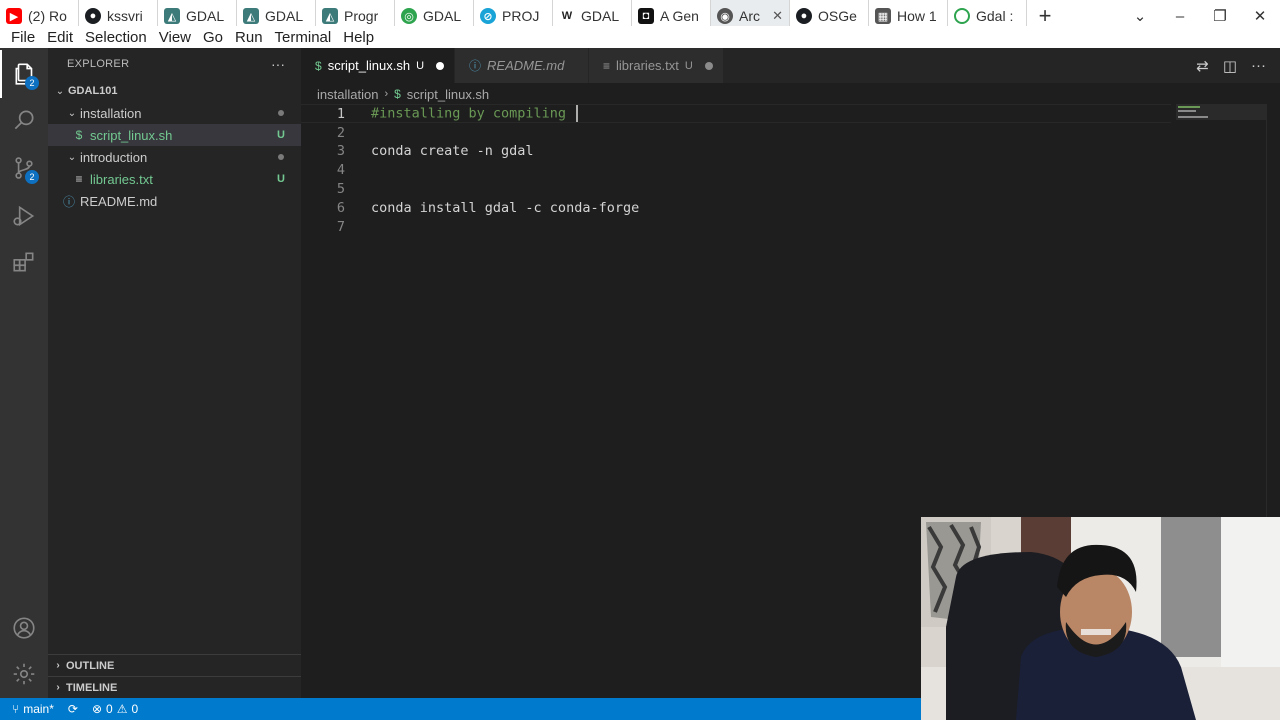  What do you see at coordinates (736, 207) in the screenshot?
I see `code-line: 6 conda install gdal -c conda-forge` at bounding box center [736, 207].